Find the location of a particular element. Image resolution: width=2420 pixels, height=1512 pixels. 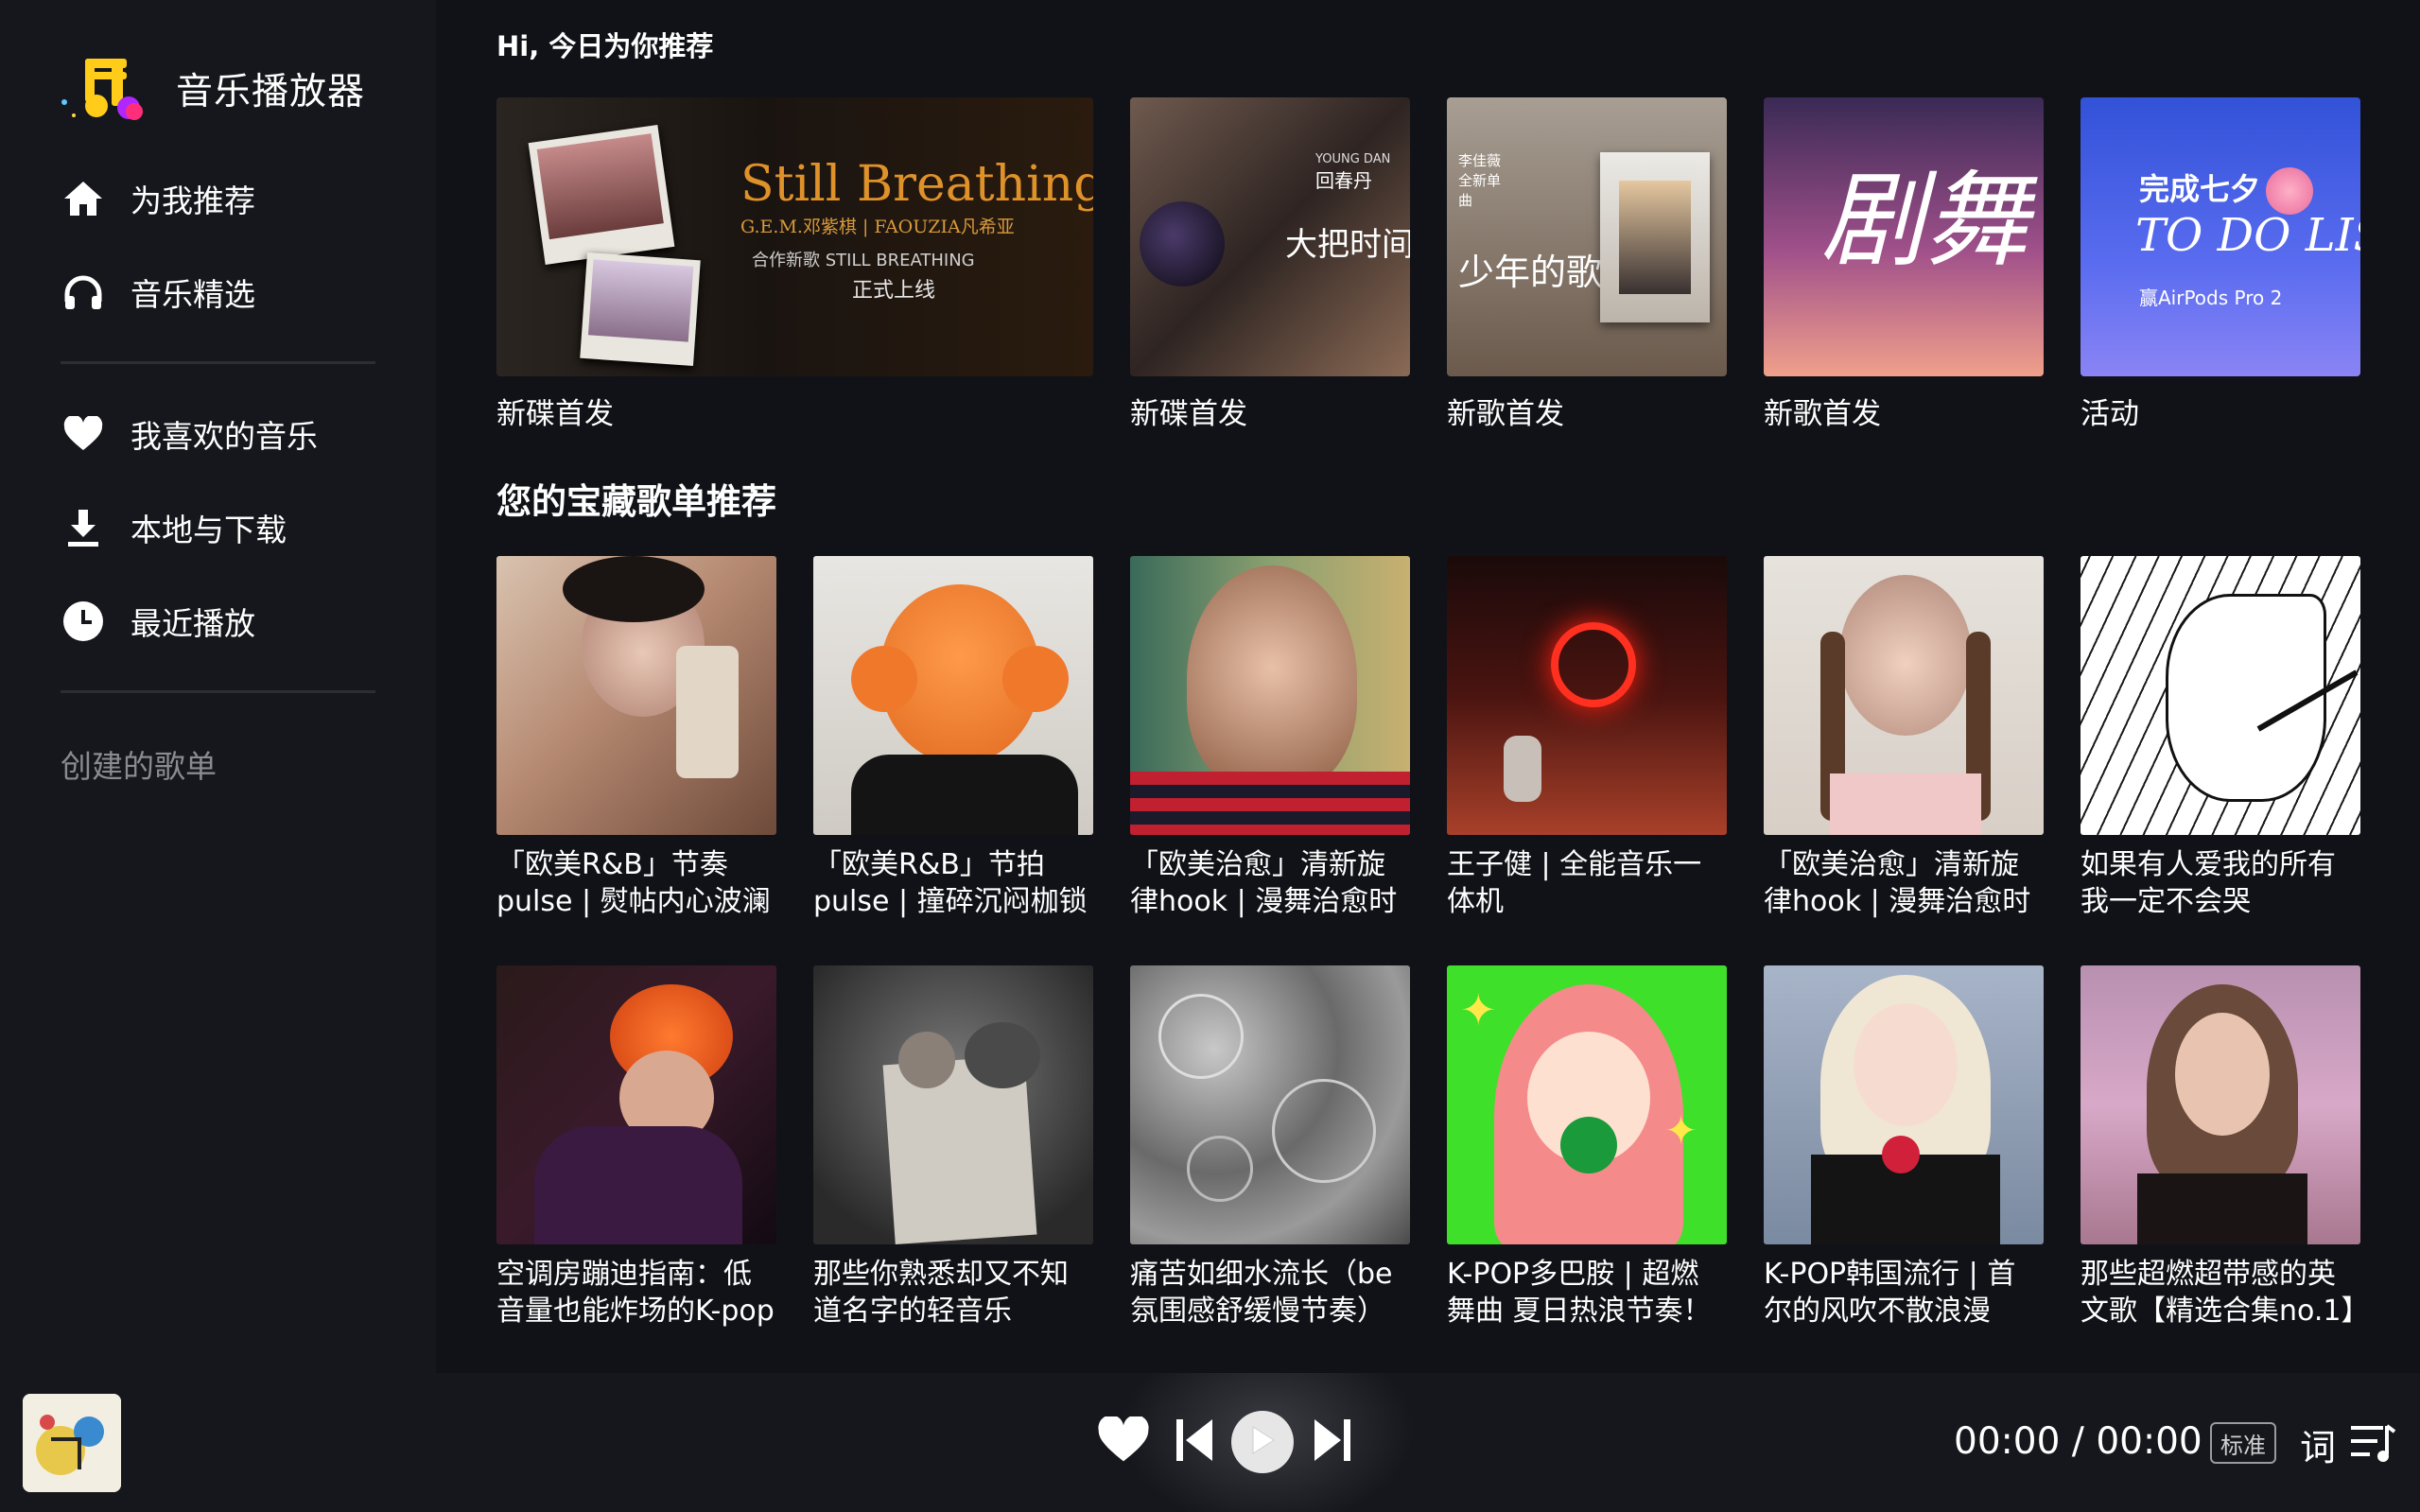

sidebar-item-featured: 音乐精选 is located at coordinates (158, 293).